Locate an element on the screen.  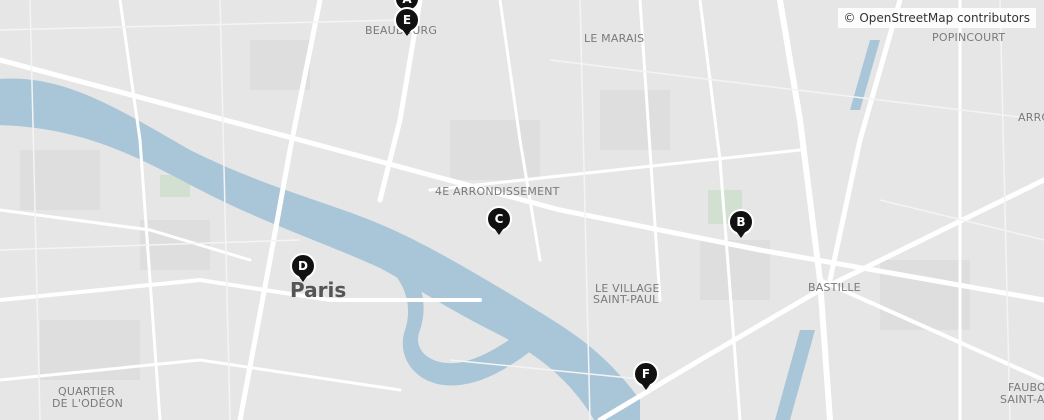
place-label-arro: ARRO is located at coordinates (1031, 117).